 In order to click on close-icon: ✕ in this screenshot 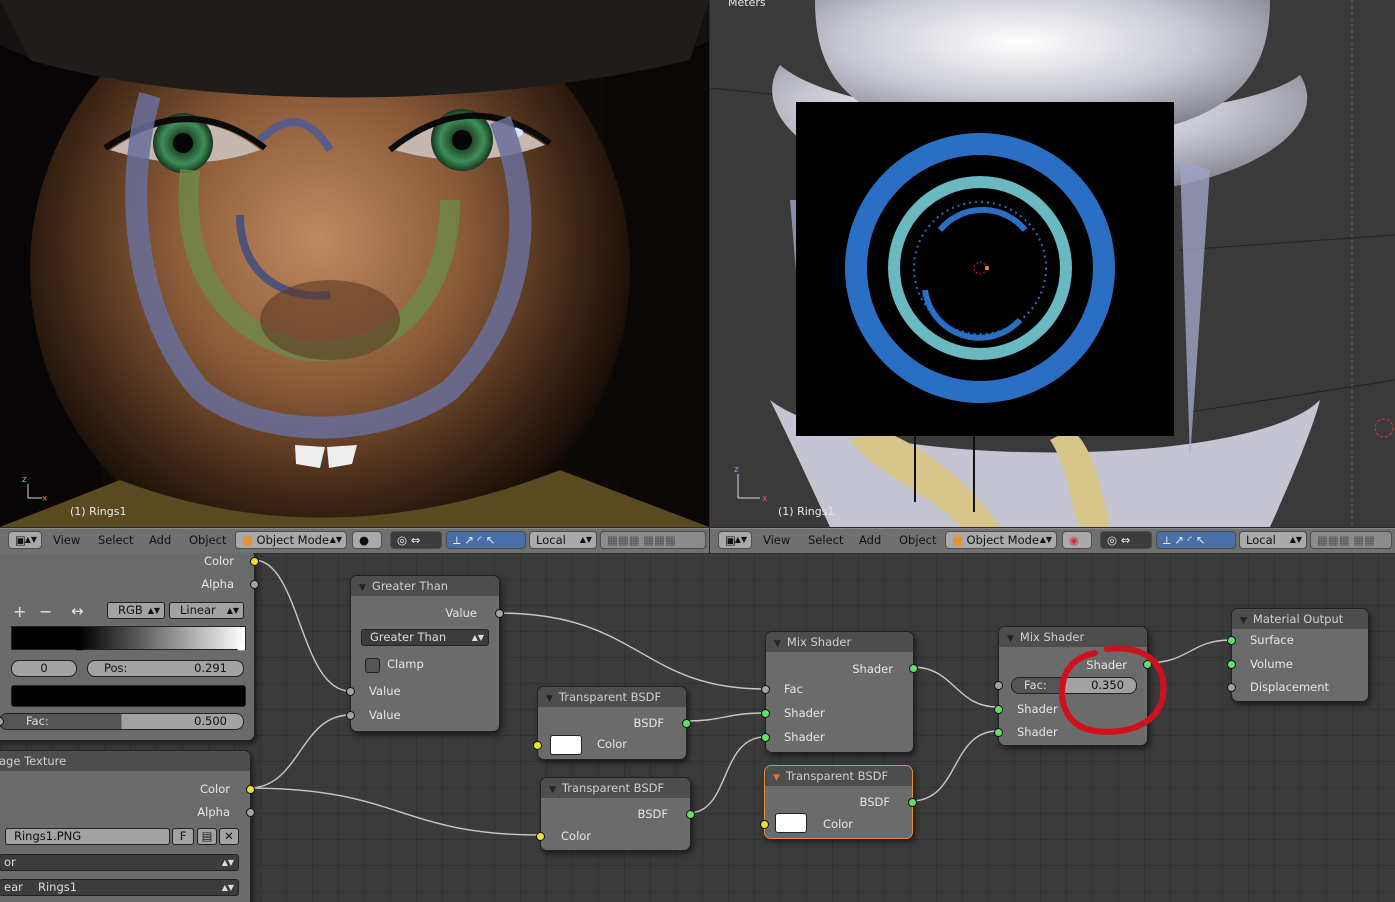, I will do `click(229, 836)`.